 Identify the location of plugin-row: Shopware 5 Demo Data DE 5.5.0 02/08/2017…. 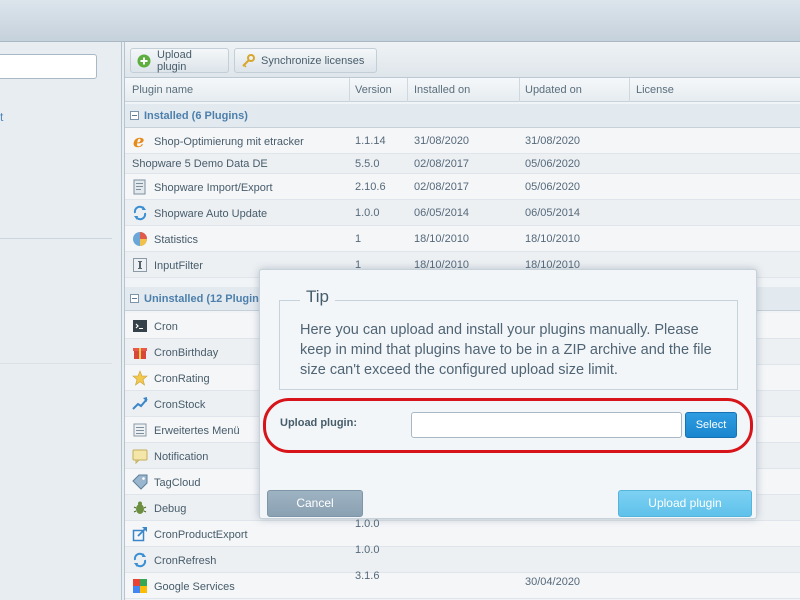
(462, 164).